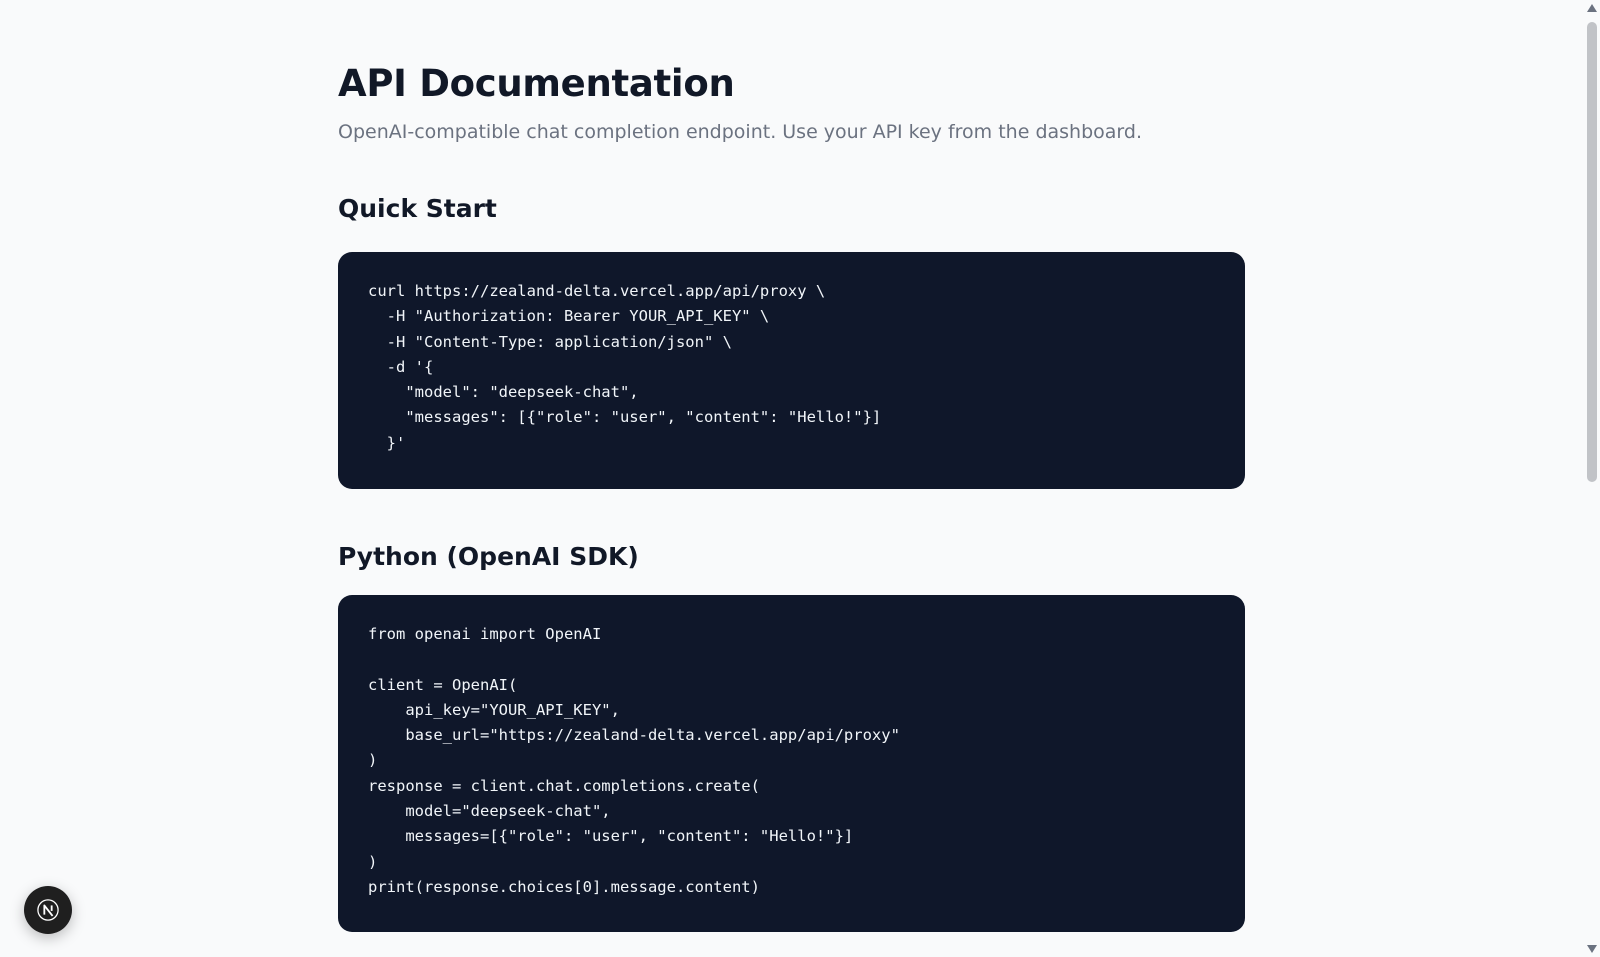 The image size is (1600, 957). What do you see at coordinates (417, 208) in the screenshot?
I see `quick-start-heading: Quick Start` at bounding box center [417, 208].